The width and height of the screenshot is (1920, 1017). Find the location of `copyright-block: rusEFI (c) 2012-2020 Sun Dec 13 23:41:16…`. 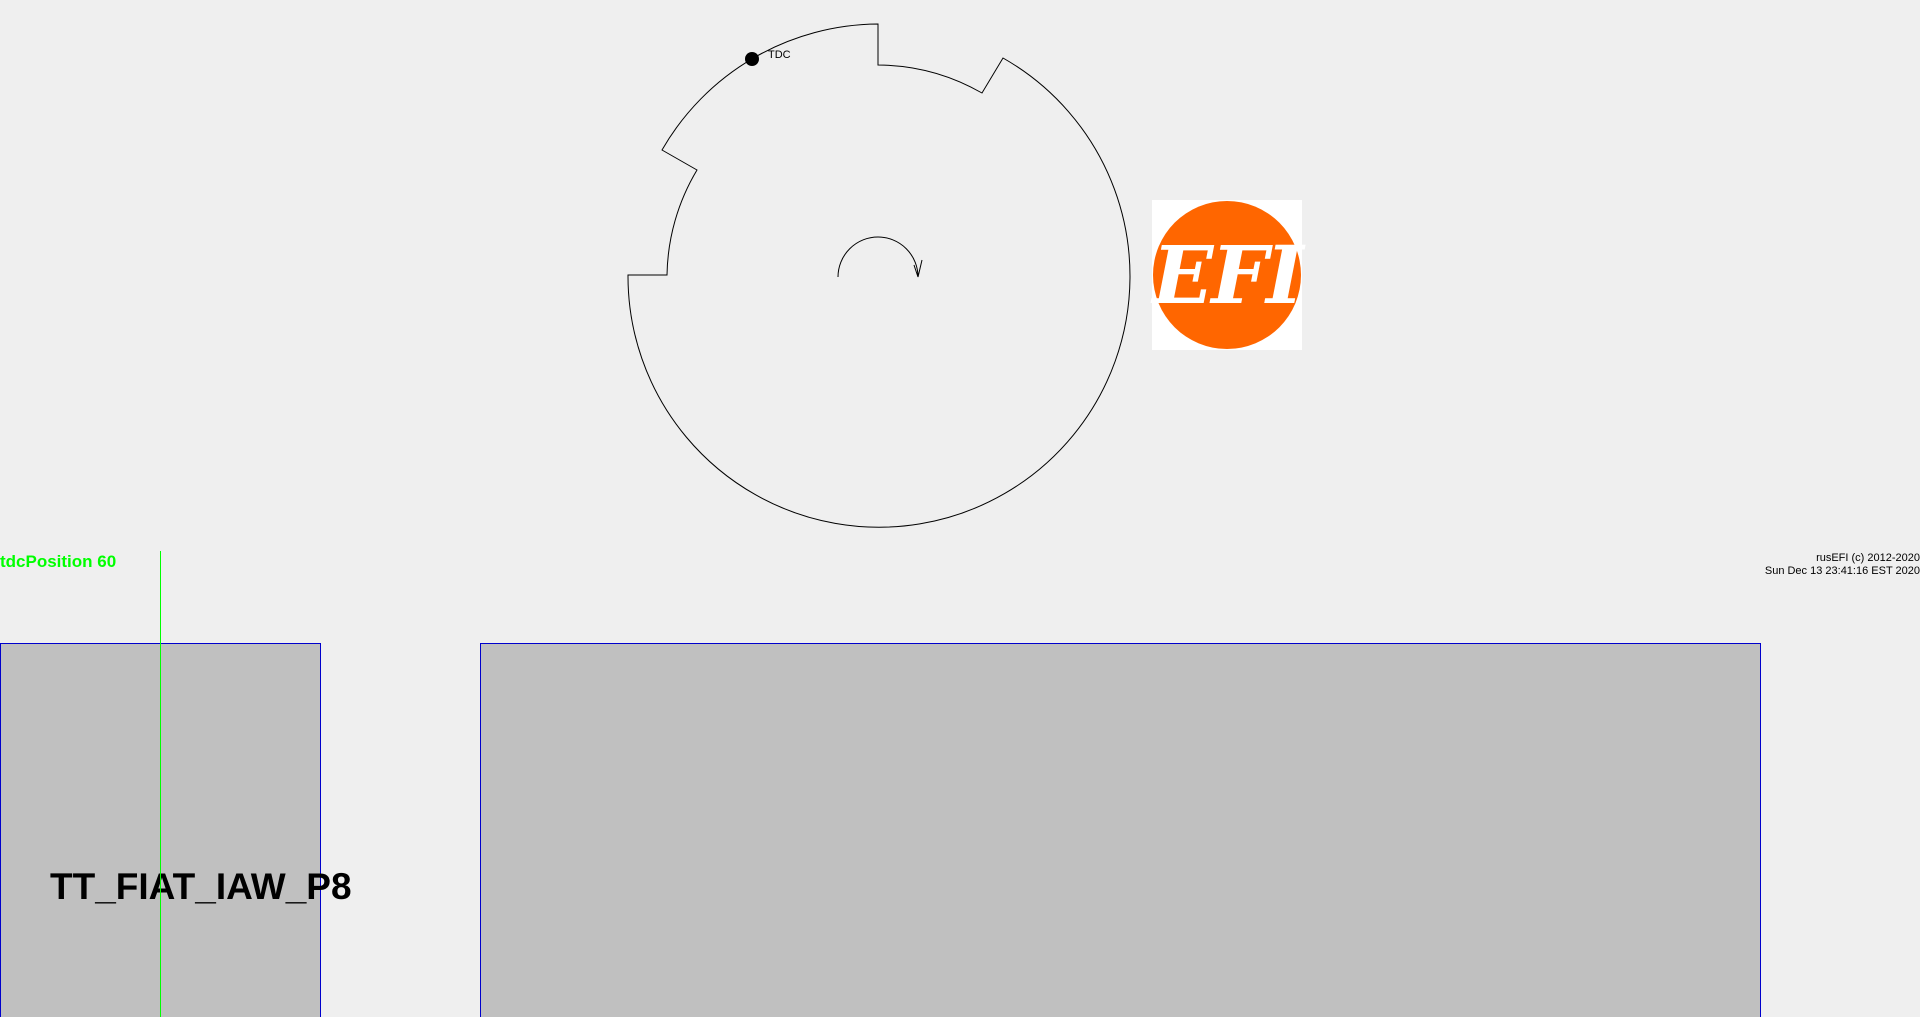

copyright-block: rusEFI (c) 2012-2020 Sun Dec 13 23:41:16… is located at coordinates (1842, 565).